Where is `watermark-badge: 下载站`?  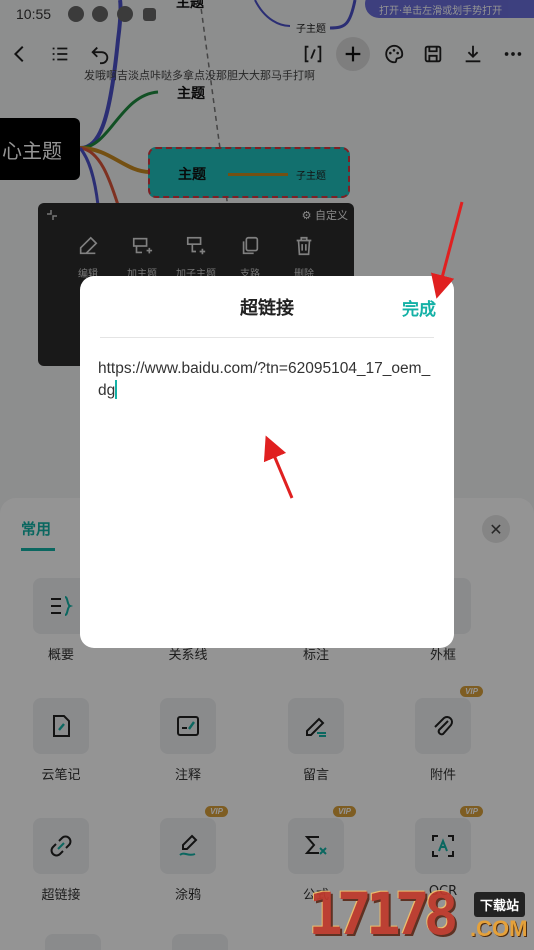 watermark-badge: 下载站 is located at coordinates (500, 904).